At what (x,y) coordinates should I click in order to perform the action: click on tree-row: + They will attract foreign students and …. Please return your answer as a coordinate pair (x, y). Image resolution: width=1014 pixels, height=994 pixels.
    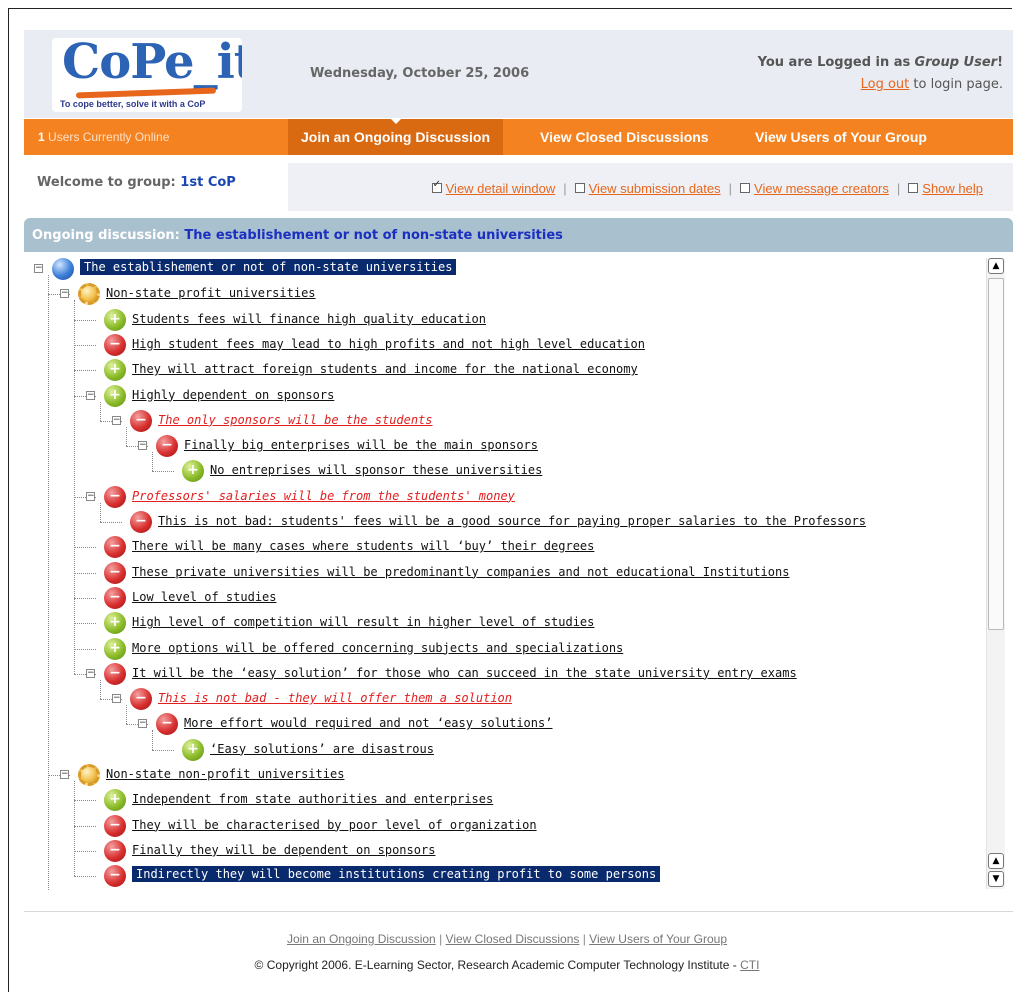
    Looking at the image, I should click on (504, 370).